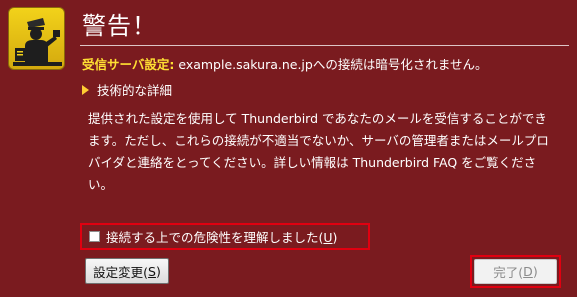  Describe the element at coordinates (135, 90) in the screenshot. I see `technical-details-label: 技術的な詳細` at that location.